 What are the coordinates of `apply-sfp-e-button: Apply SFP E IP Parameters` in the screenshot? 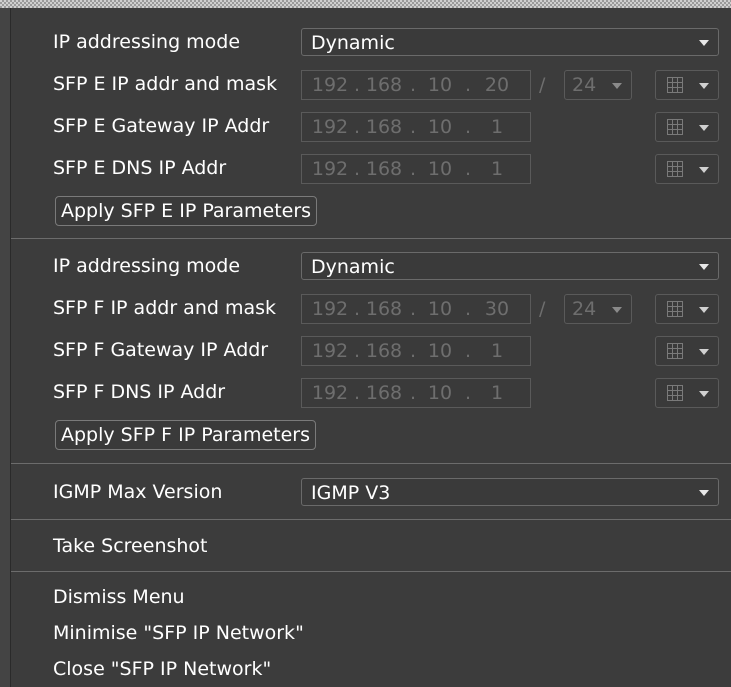 It's located at (186, 211).